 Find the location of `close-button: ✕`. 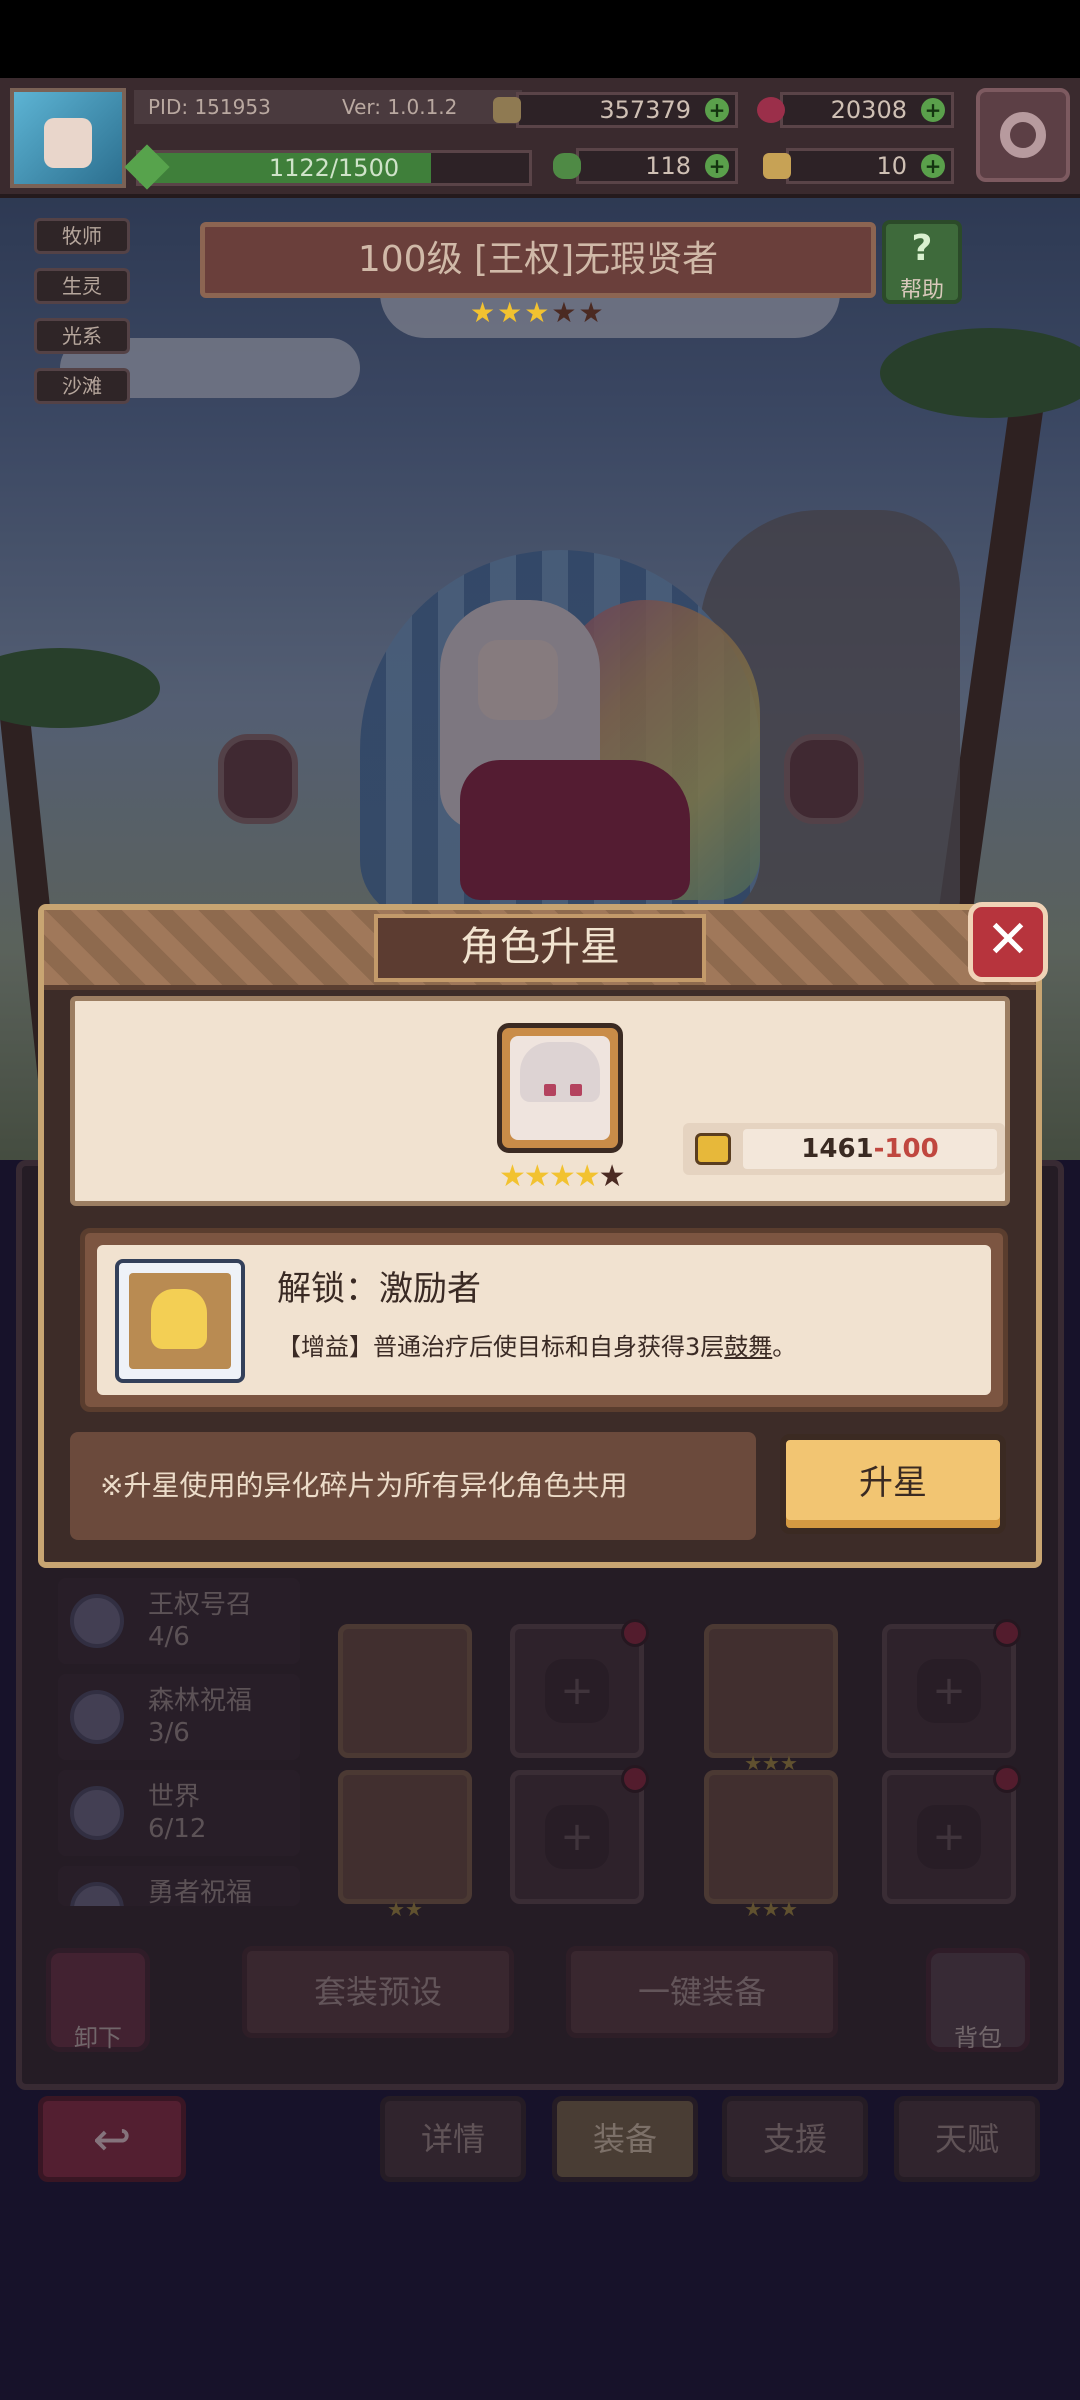

close-button: ✕ is located at coordinates (1008, 942).